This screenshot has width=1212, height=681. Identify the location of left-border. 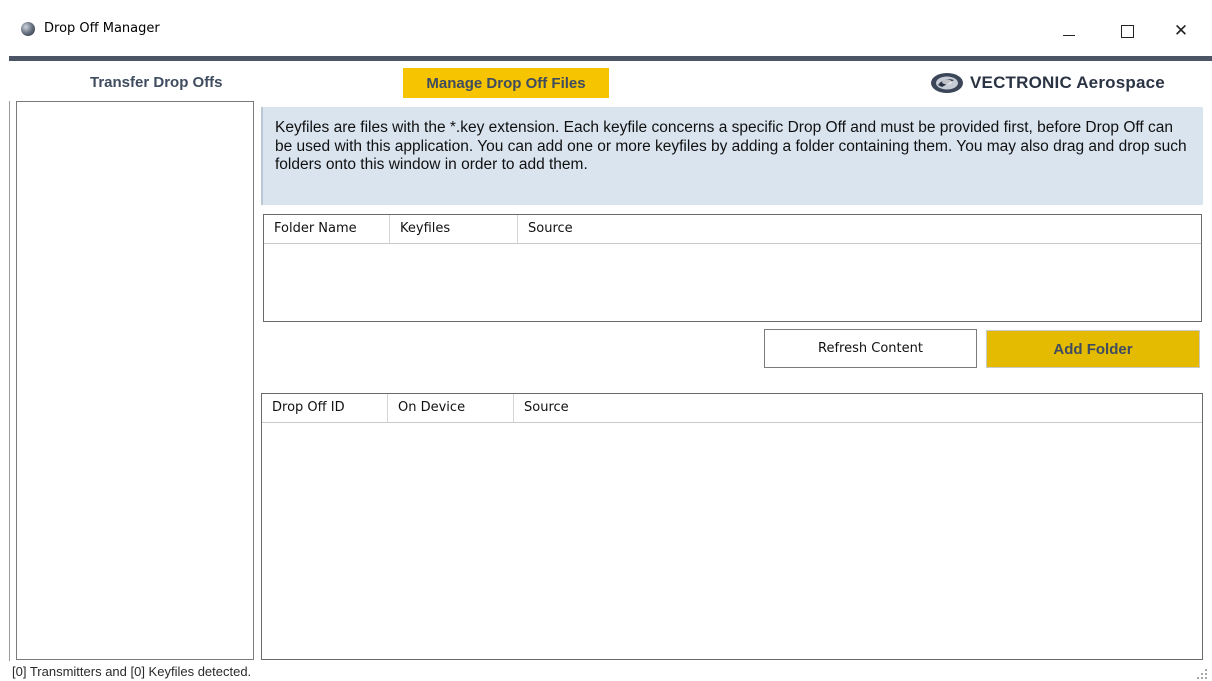
(9, 381).